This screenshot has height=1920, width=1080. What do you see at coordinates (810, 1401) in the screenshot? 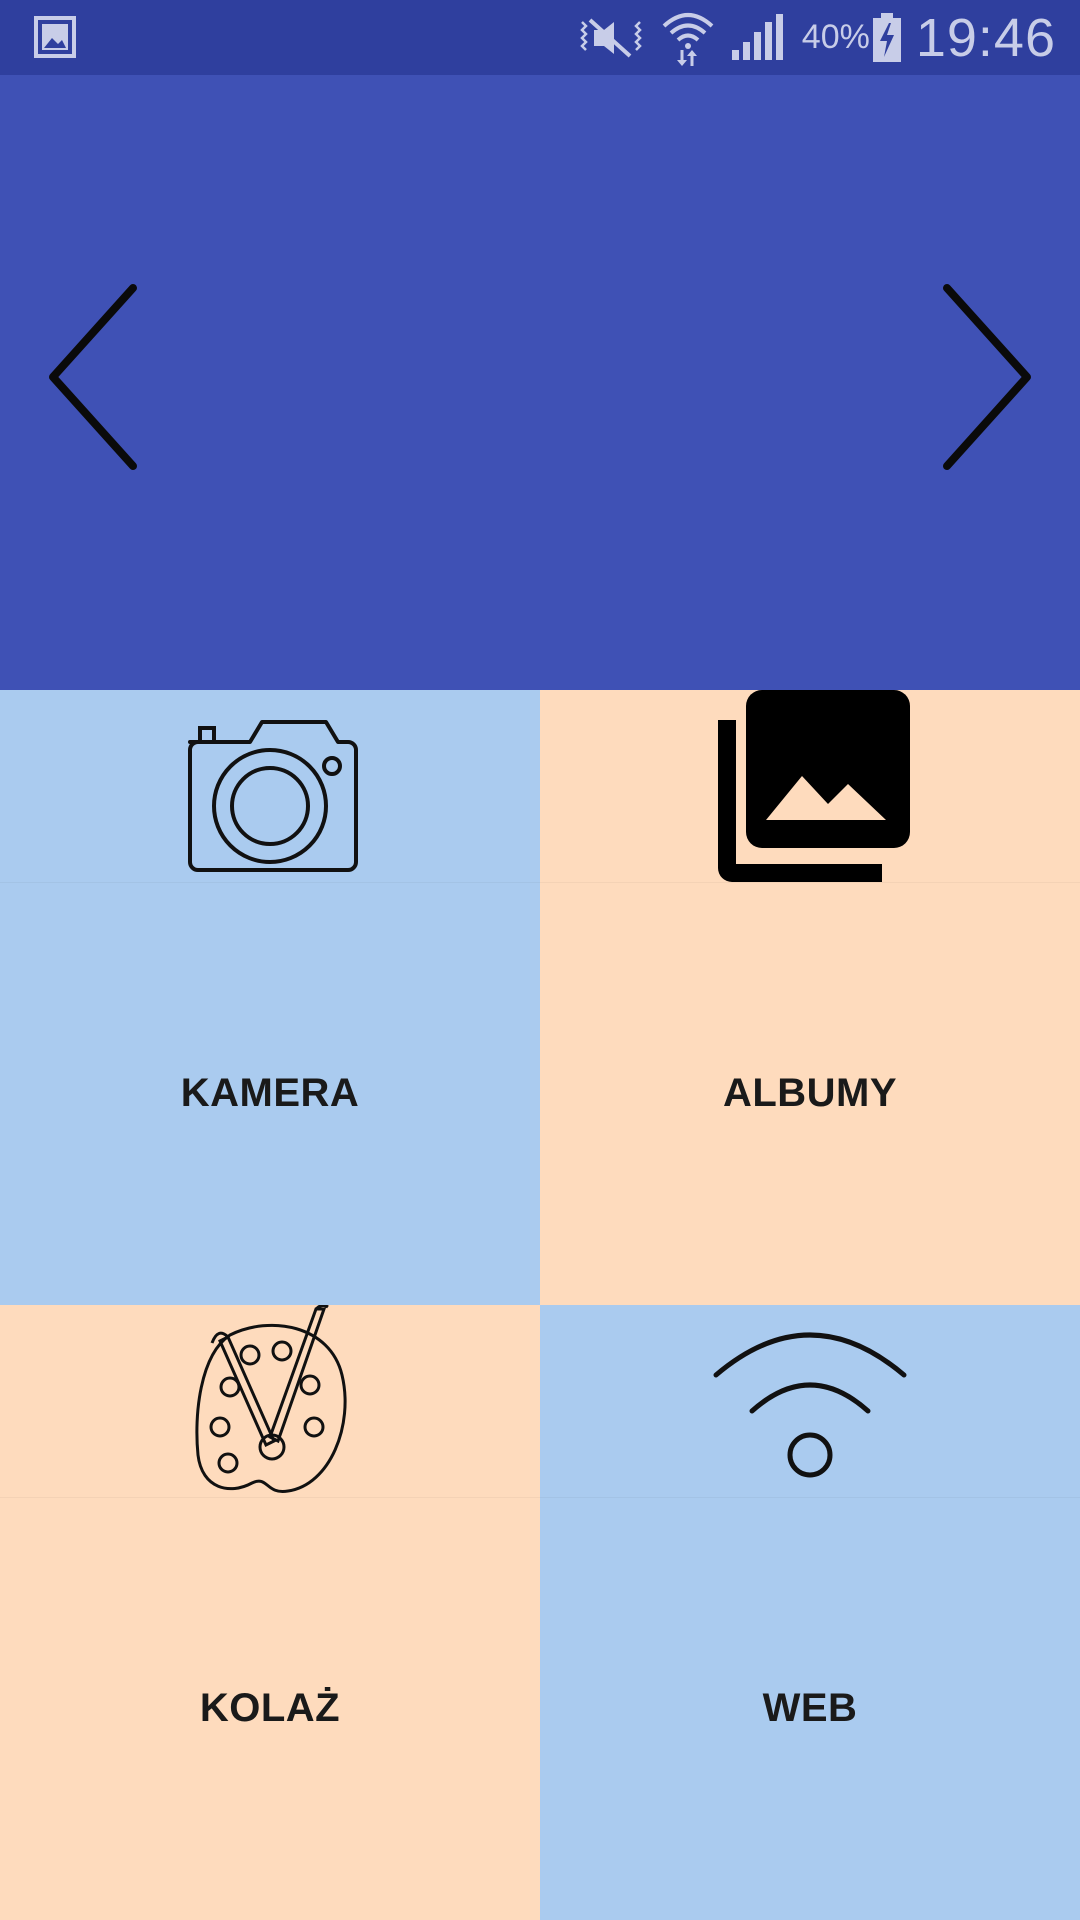
I see `wifi-icon` at bounding box center [810, 1401].